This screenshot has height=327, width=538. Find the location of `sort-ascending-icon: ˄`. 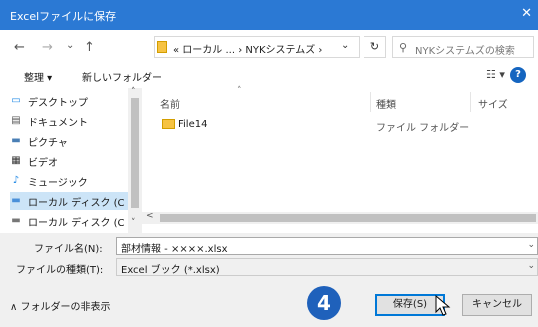

sort-ascending-icon: ˄ is located at coordinates (239, 91).